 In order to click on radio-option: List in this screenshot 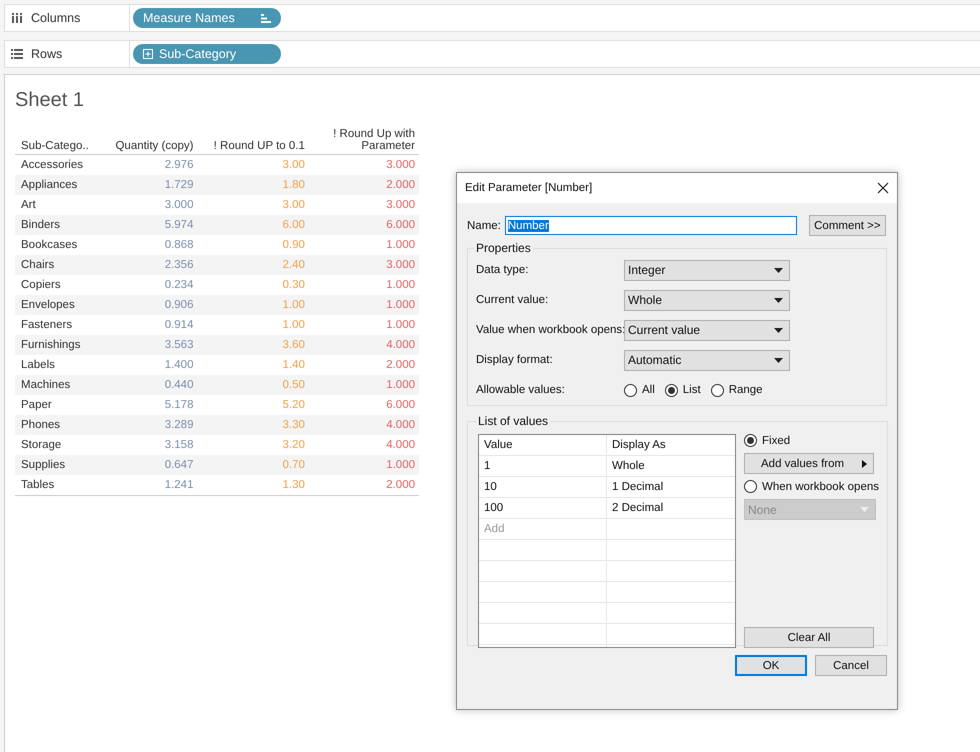, I will do `click(682, 390)`.